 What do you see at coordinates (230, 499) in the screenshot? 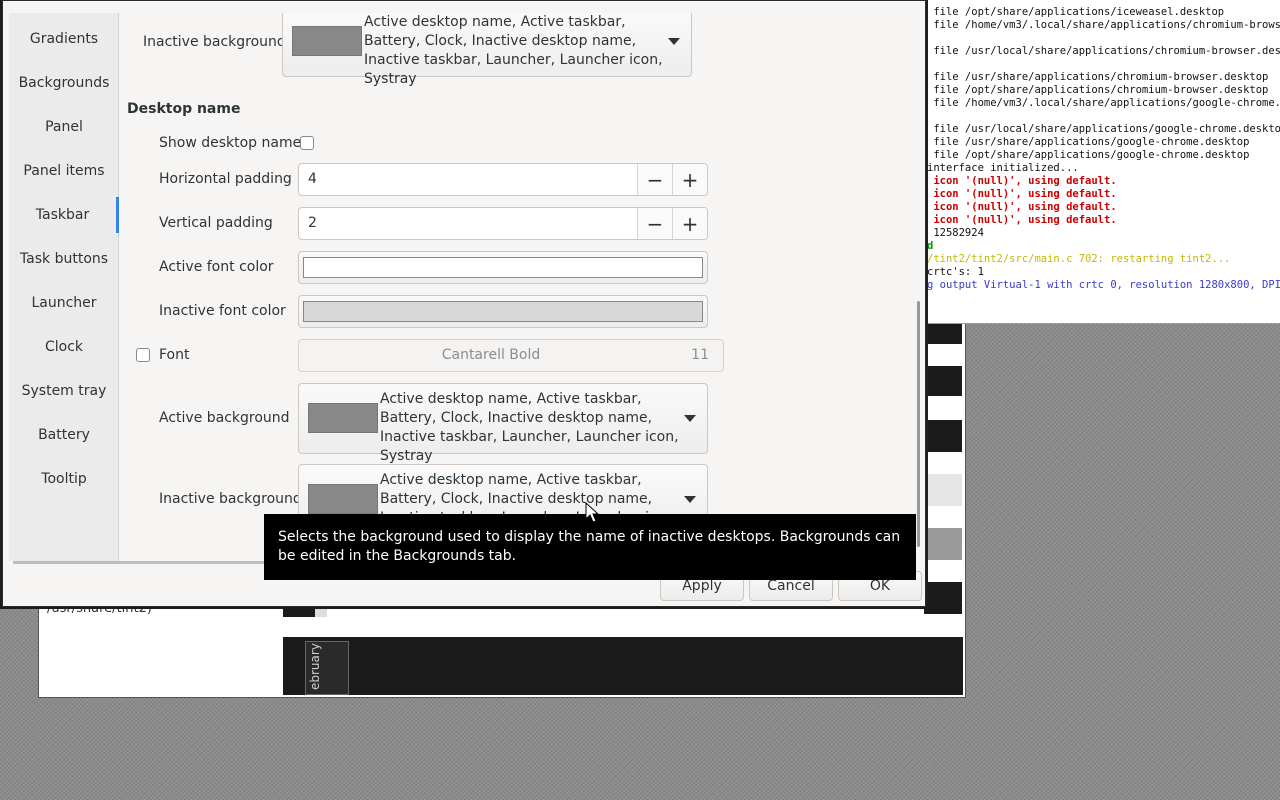
I see `inactive-background-label: Inactive background` at bounding box center [230, 499].